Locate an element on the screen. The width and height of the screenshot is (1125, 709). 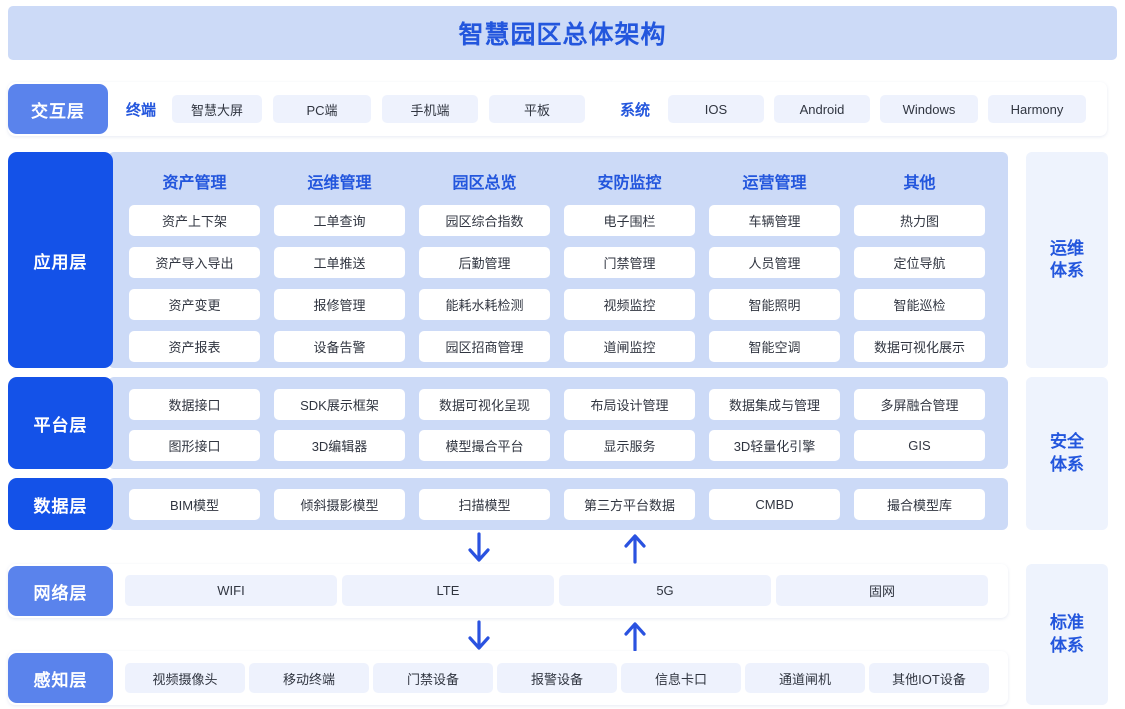
interaction-item-pc: PC端 is located at coordinates (322, 109).